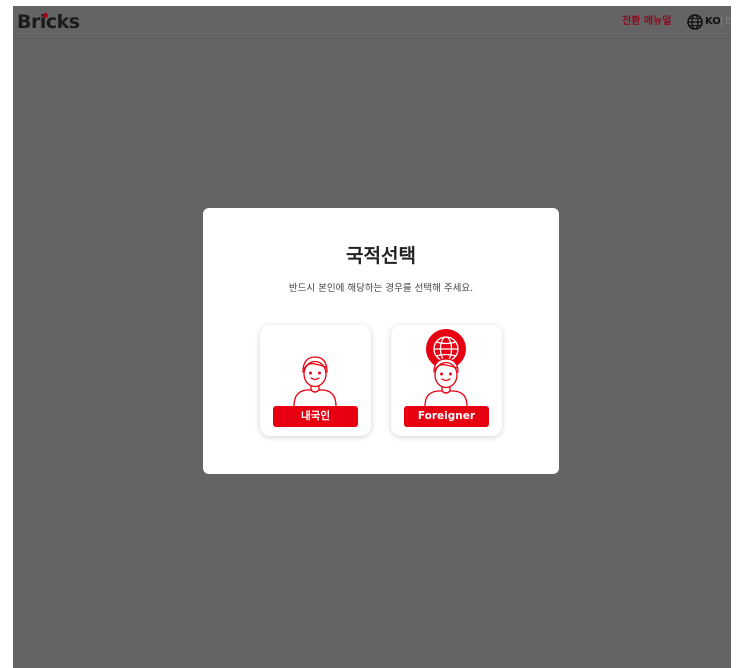 Image resolution: width=746 pixels, height=668 pixels. Describe the element at coordinates (446, 416) in the screenshot. I see `foreigner-label: Foreigner` at that location.